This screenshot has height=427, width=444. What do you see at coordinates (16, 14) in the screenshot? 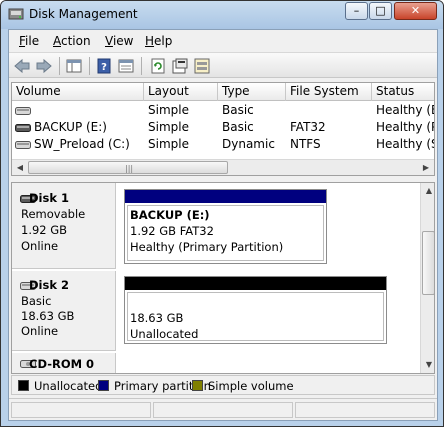
I see `disk-management-app-icon` at bounding box center [16, 14].